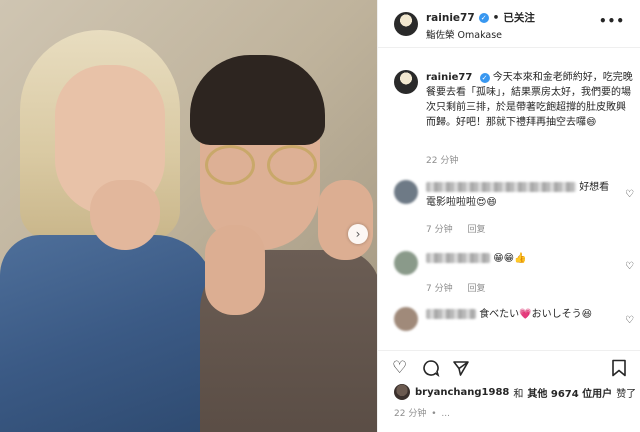 The image size is (640, 432). What do you see at coordinates (518, 394) in the screenshot?
I see `likes-and: 和` at bounding box center [518, 394].